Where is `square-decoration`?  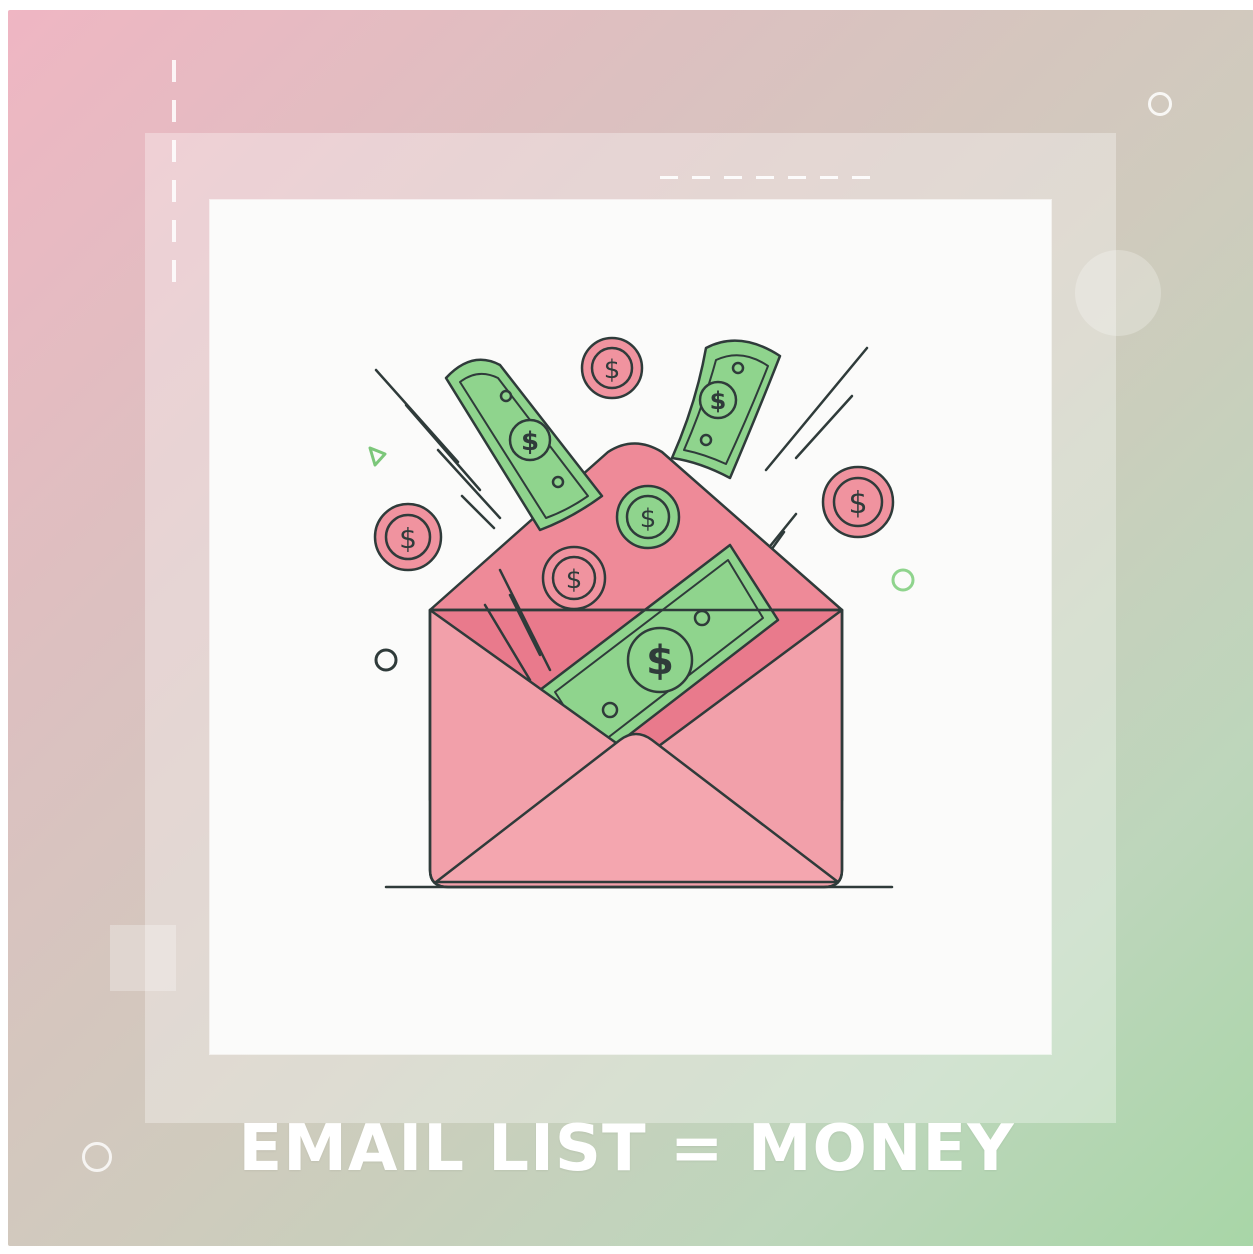 square-decoration is located at coordinates (143, 958).